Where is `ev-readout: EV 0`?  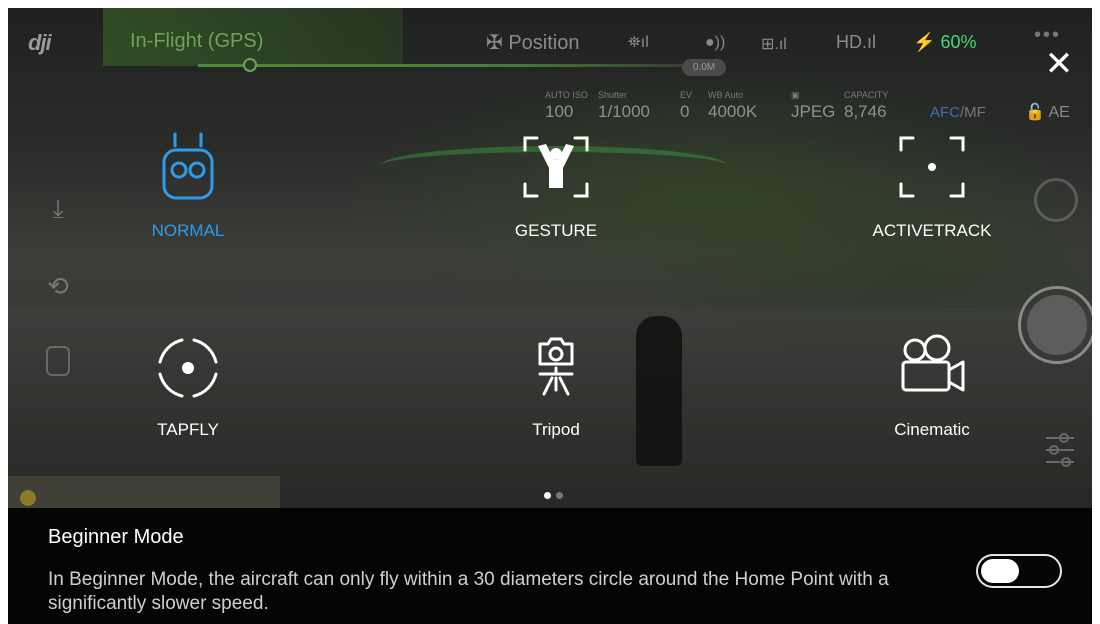
ev-readout: EV 0 is located at coordinates (686, 106).